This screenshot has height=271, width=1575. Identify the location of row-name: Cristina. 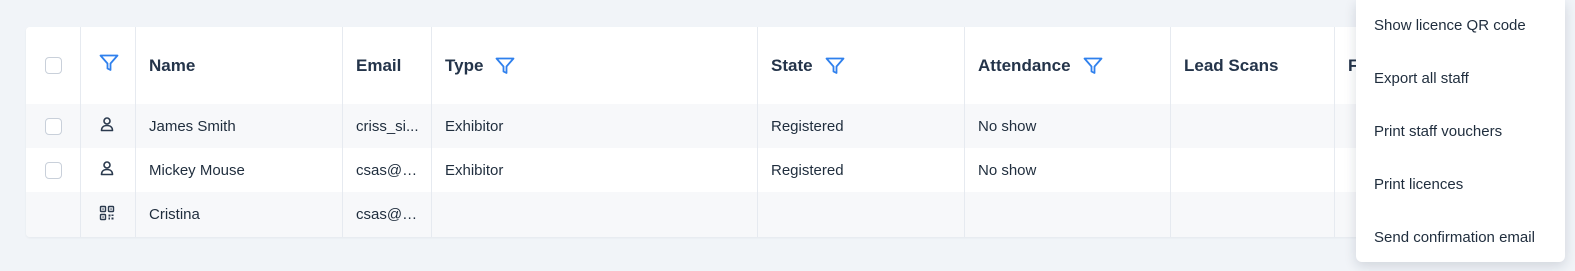
(239, 214).